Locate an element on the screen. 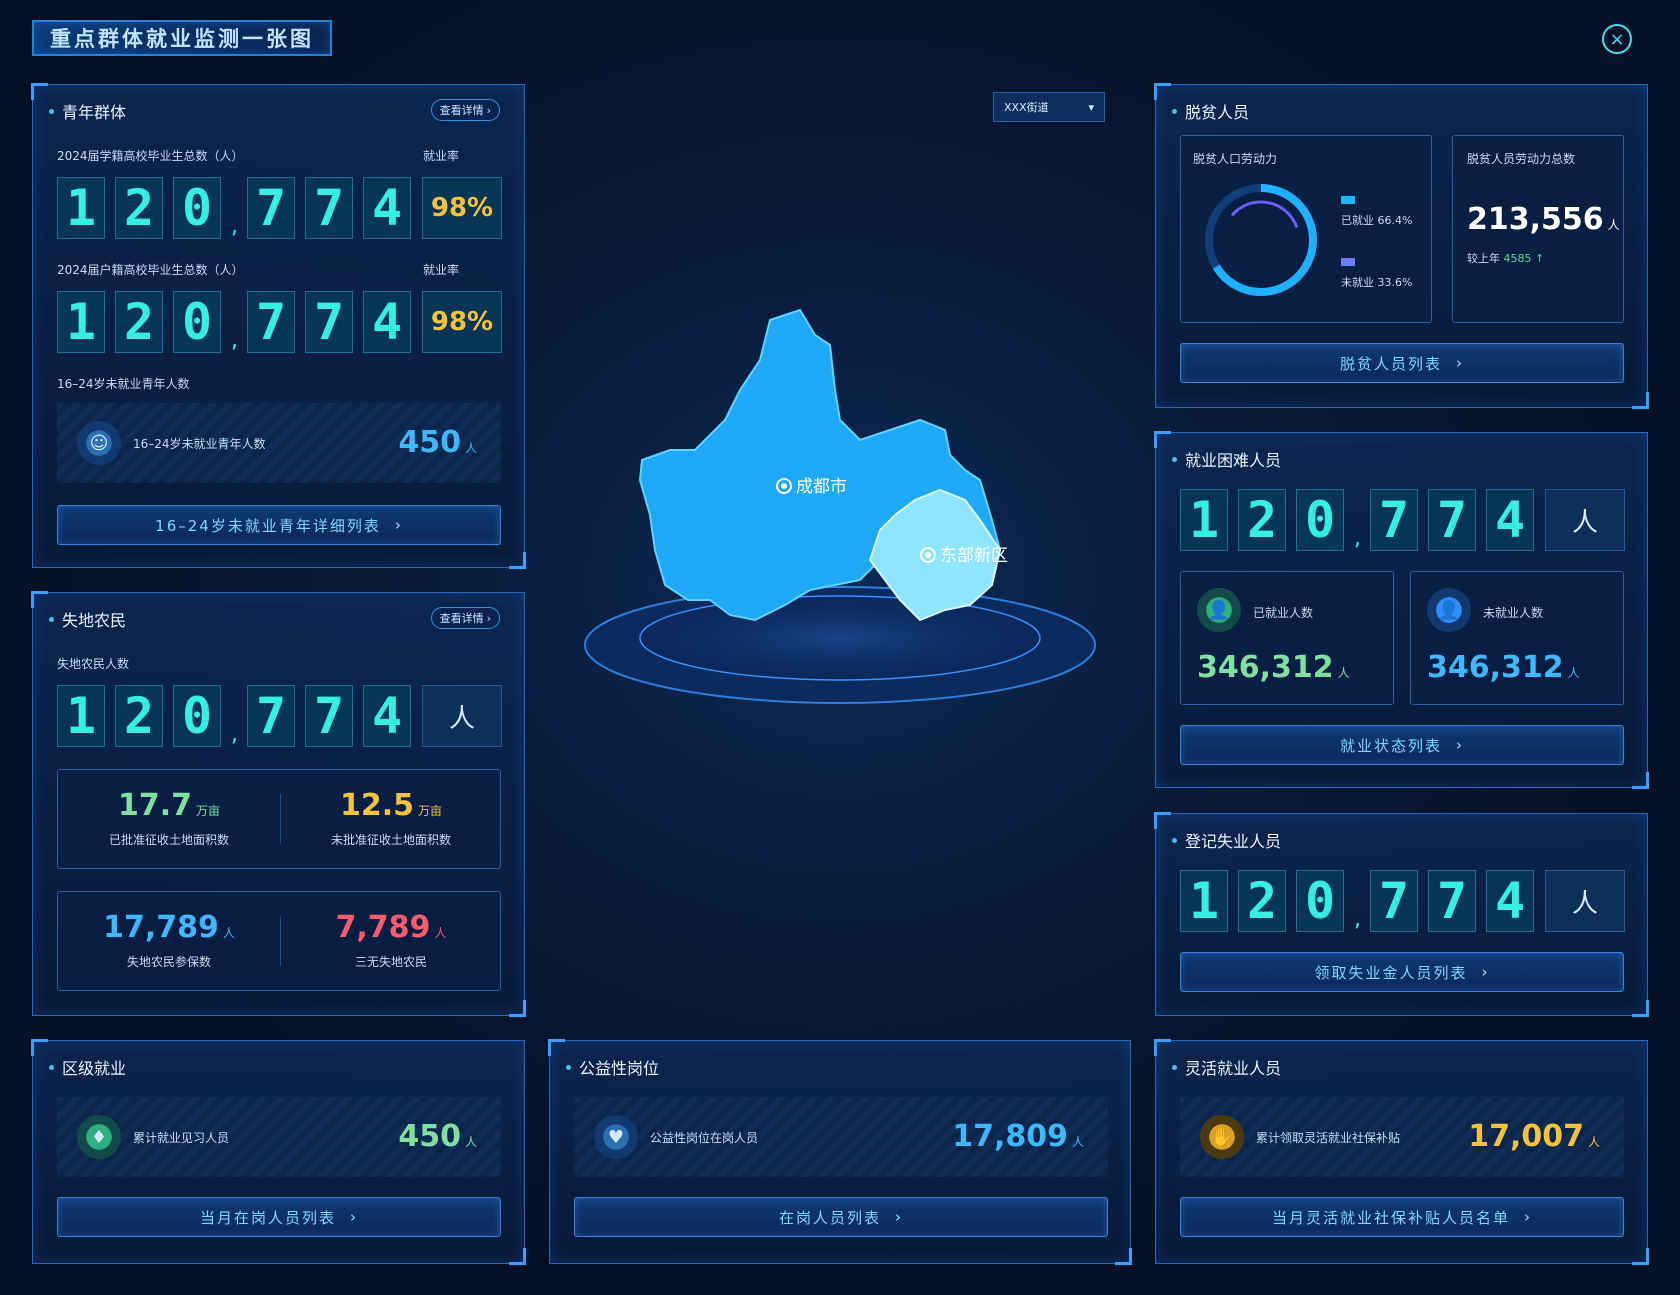  unit-box: 人 is located at coordinates (1585, 901).